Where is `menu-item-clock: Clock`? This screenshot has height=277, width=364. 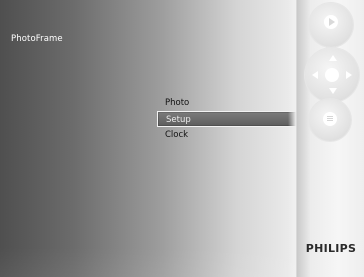 menu-item-clock: Clock is located at coordinates (226, 135).